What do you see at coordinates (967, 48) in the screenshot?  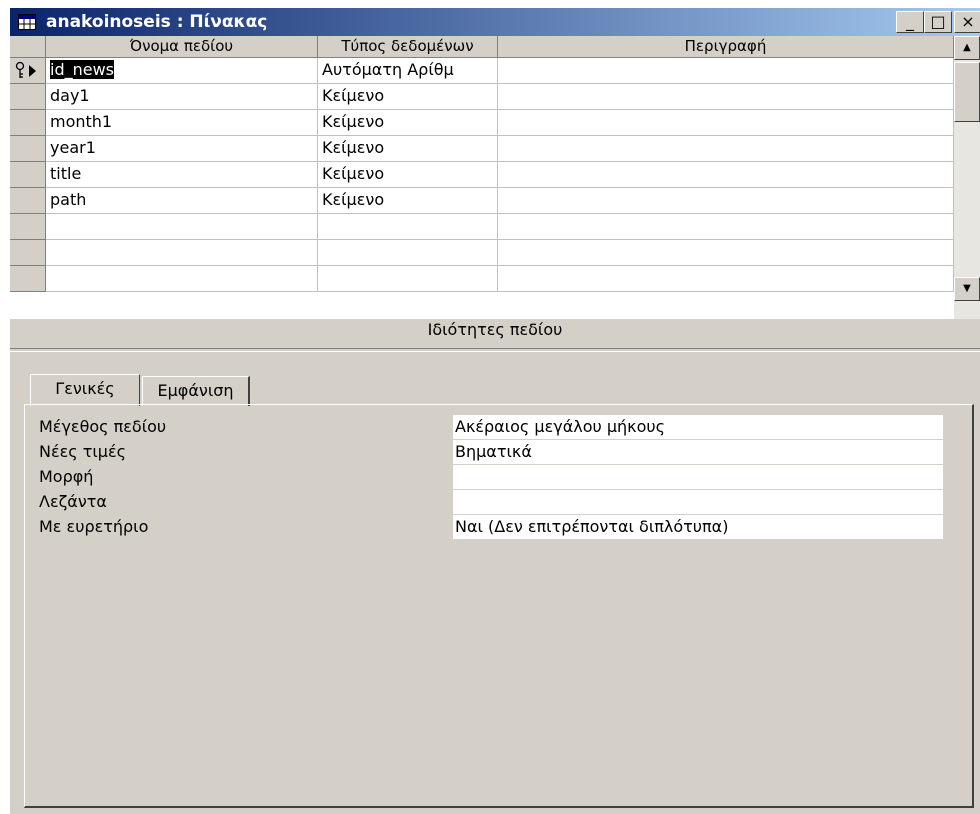 I see `scroll-up-button: ▲` at bounding box center [967, 48].